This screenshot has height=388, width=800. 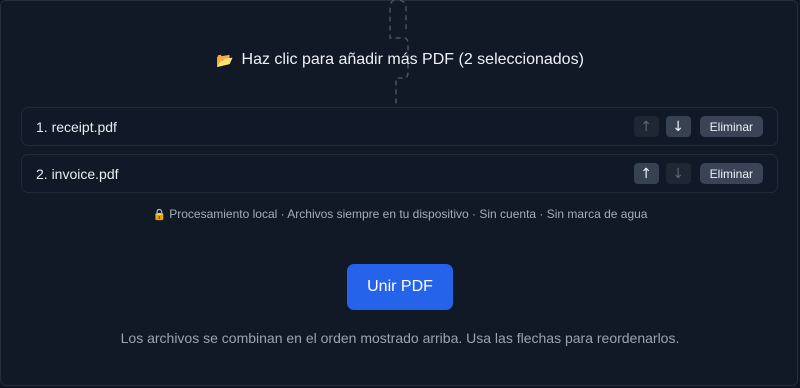 What do you see at coordinates (76, 126) in the screenshot?
I see `file-name: 1. receipt.pdf` at bounding box center [76, 126].